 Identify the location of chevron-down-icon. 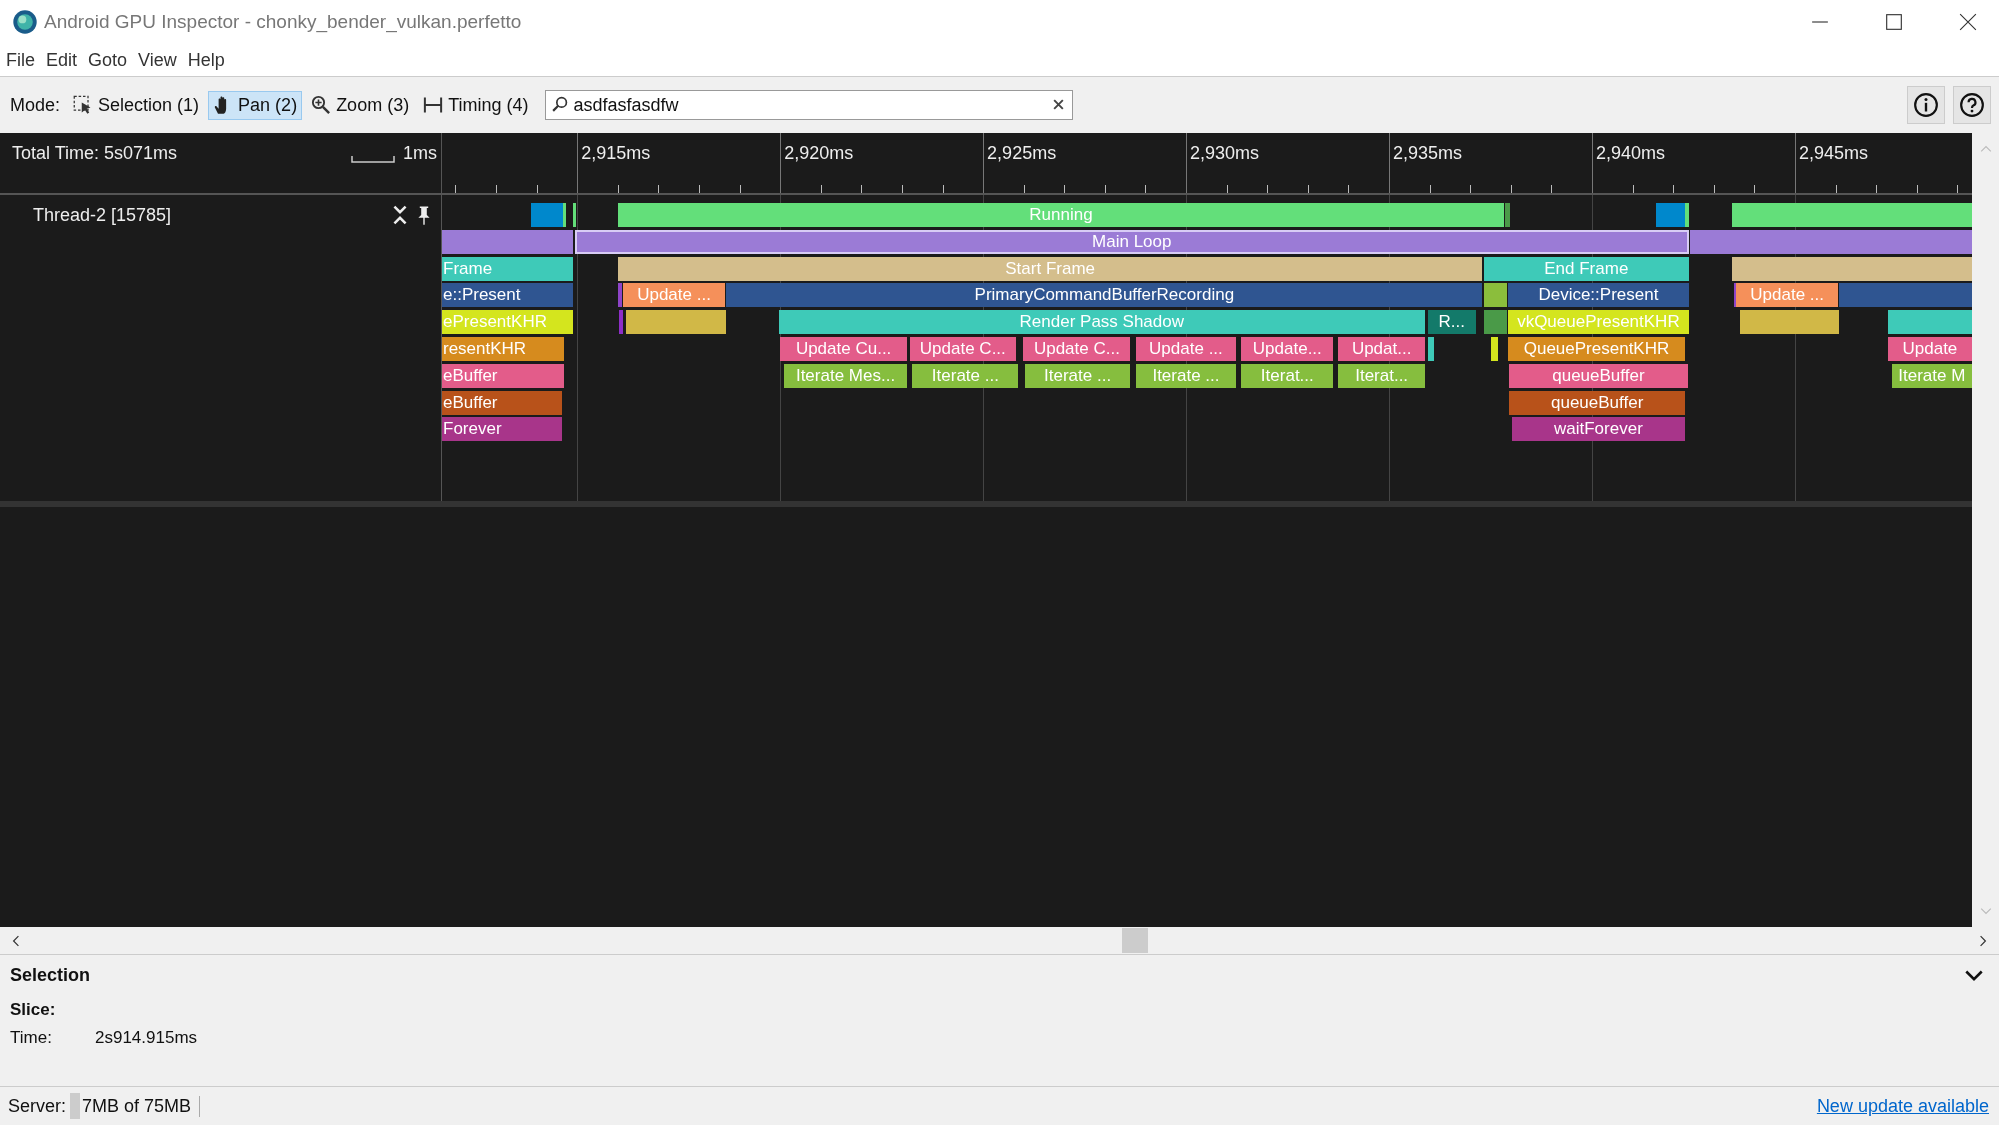
(1974, 975).